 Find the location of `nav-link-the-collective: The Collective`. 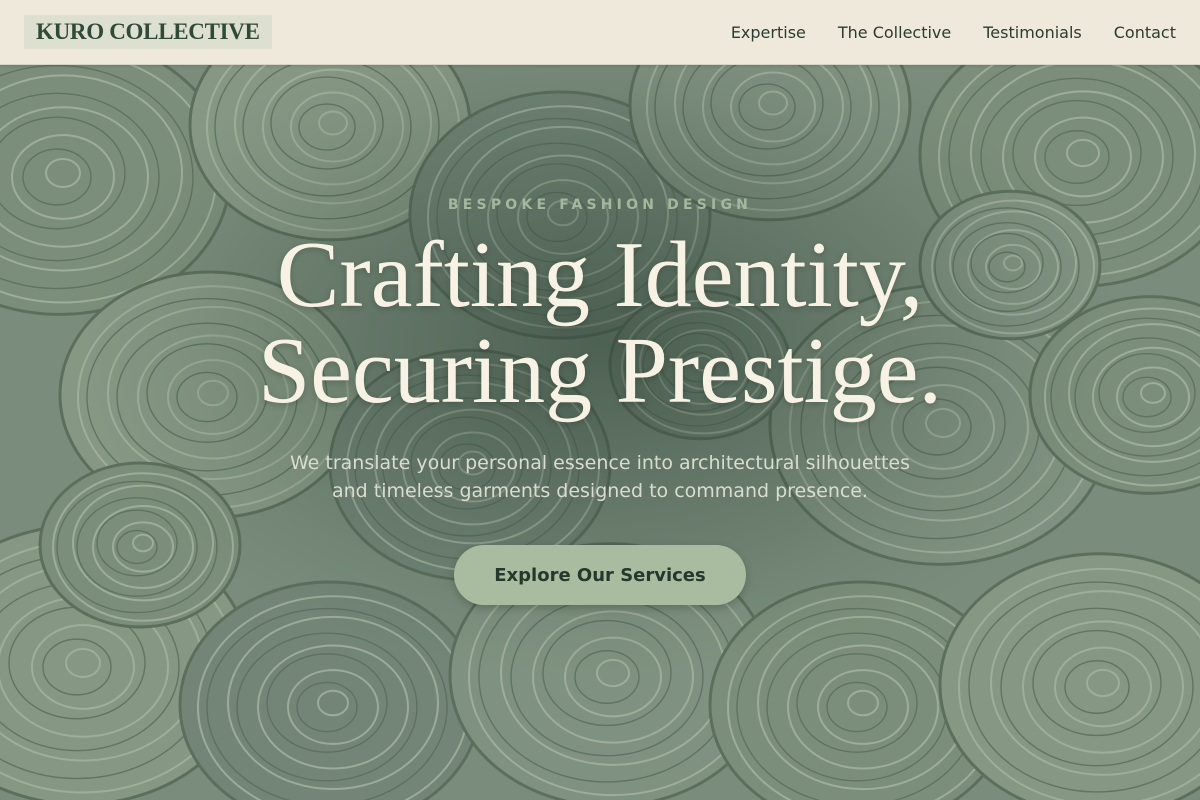

nav-link-the-collective: The Collective is located at coordinates (894, 32).